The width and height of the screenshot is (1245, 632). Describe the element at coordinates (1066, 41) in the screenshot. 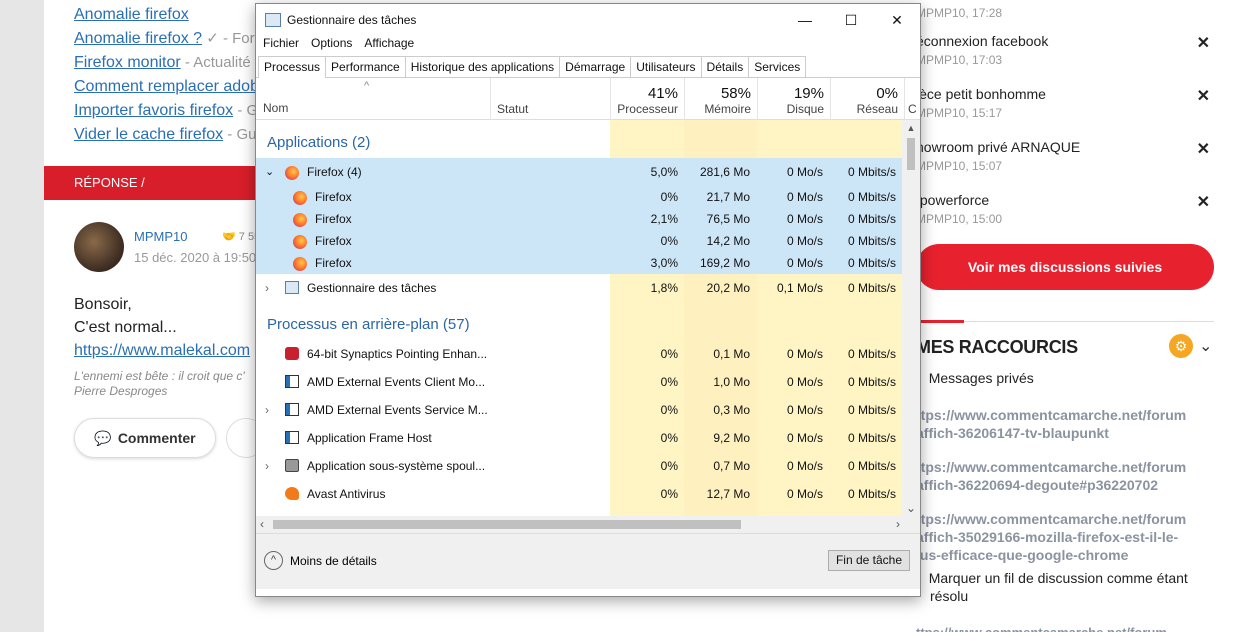

I see `discussion-title: éconnexion facebook` at that location.